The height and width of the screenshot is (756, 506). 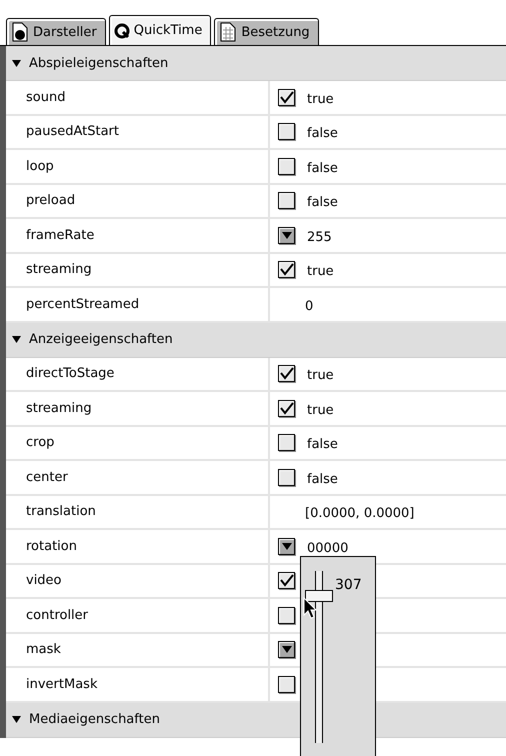 What do you see at coordinates (138, 166) in the screenshot?
I see `property-name: loop` at bounding box center [138, 166].